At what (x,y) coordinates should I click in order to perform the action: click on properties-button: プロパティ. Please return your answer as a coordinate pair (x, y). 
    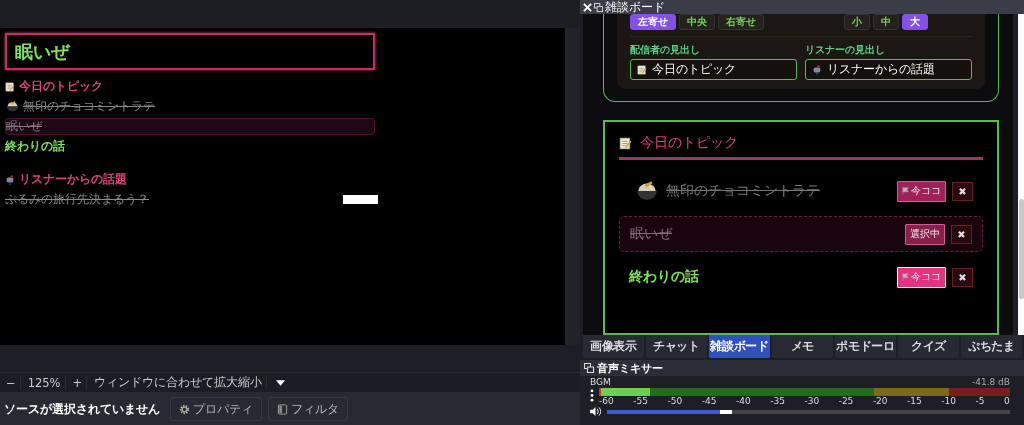
    Looking at the image, I should click on (216, 409).